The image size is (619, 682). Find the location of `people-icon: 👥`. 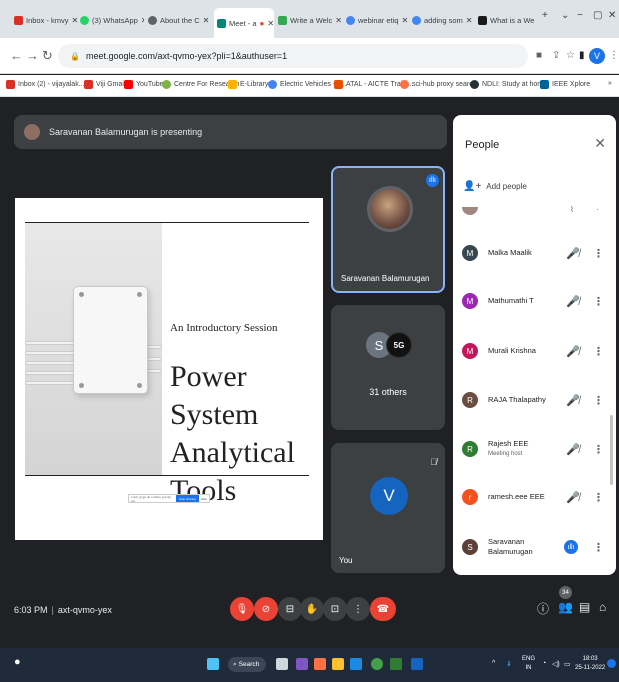

people-icon: 👥 is located at coordinates (565, 607).